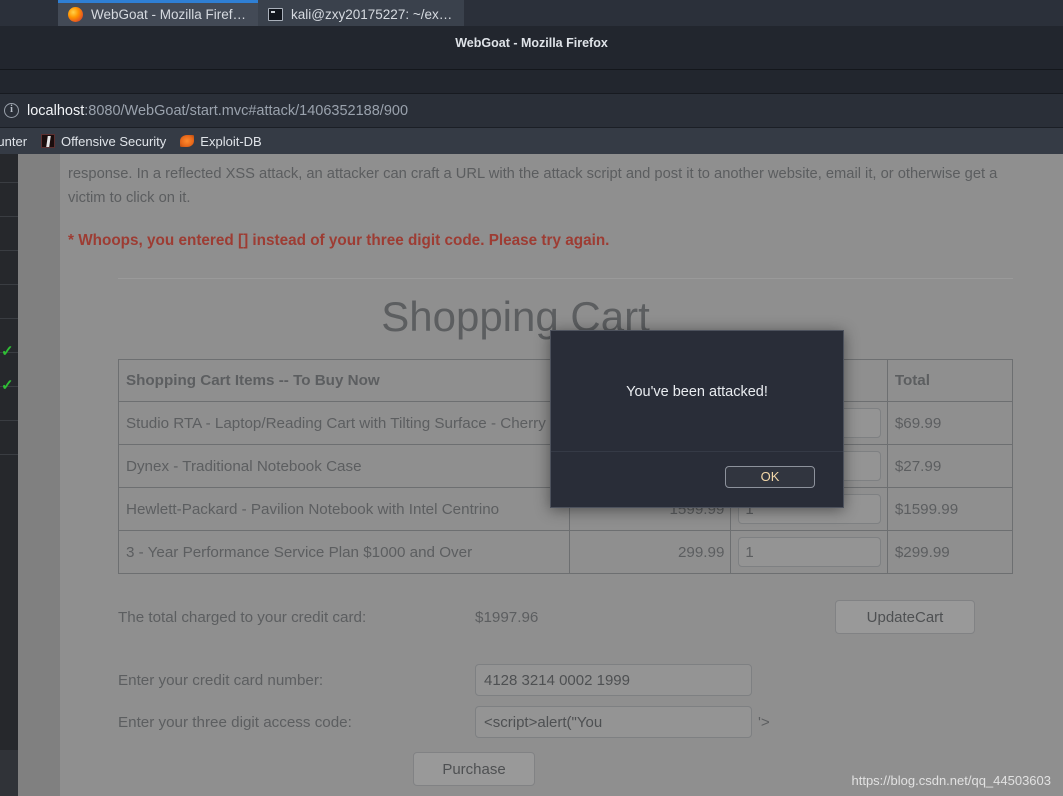 Image resolution: width=1063 pixels, height=796 pixels. I want to click on alert-dialog: You've been attacked! OK, so click(697, 419).